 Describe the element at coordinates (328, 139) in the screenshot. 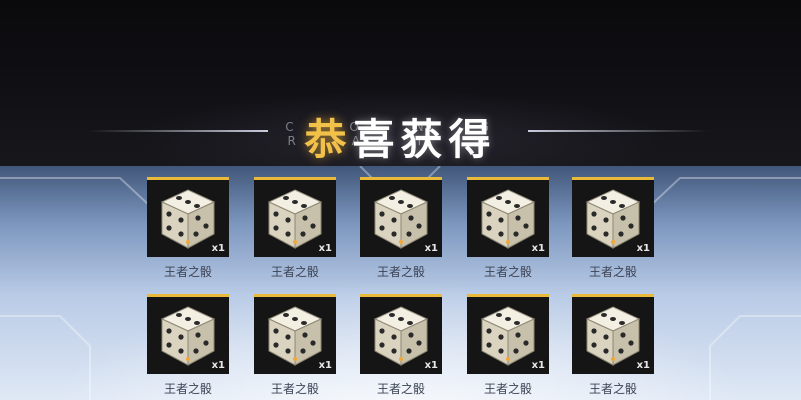

I see `title-first-char: 恭` at that location.